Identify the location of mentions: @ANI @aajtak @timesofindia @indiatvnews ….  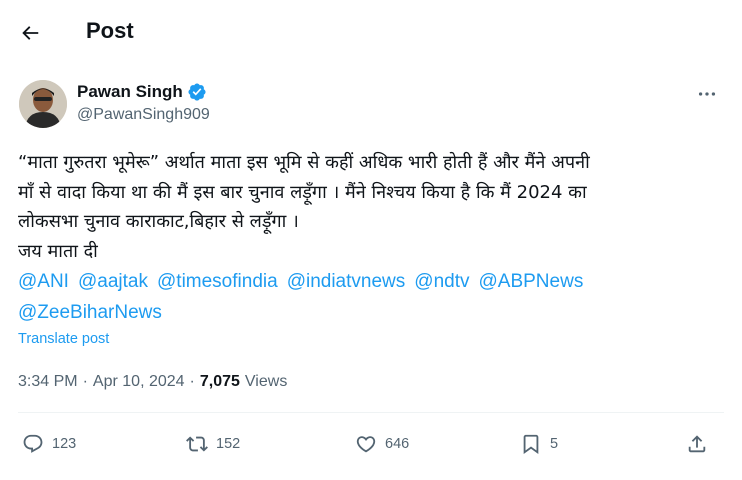
(370, 297).